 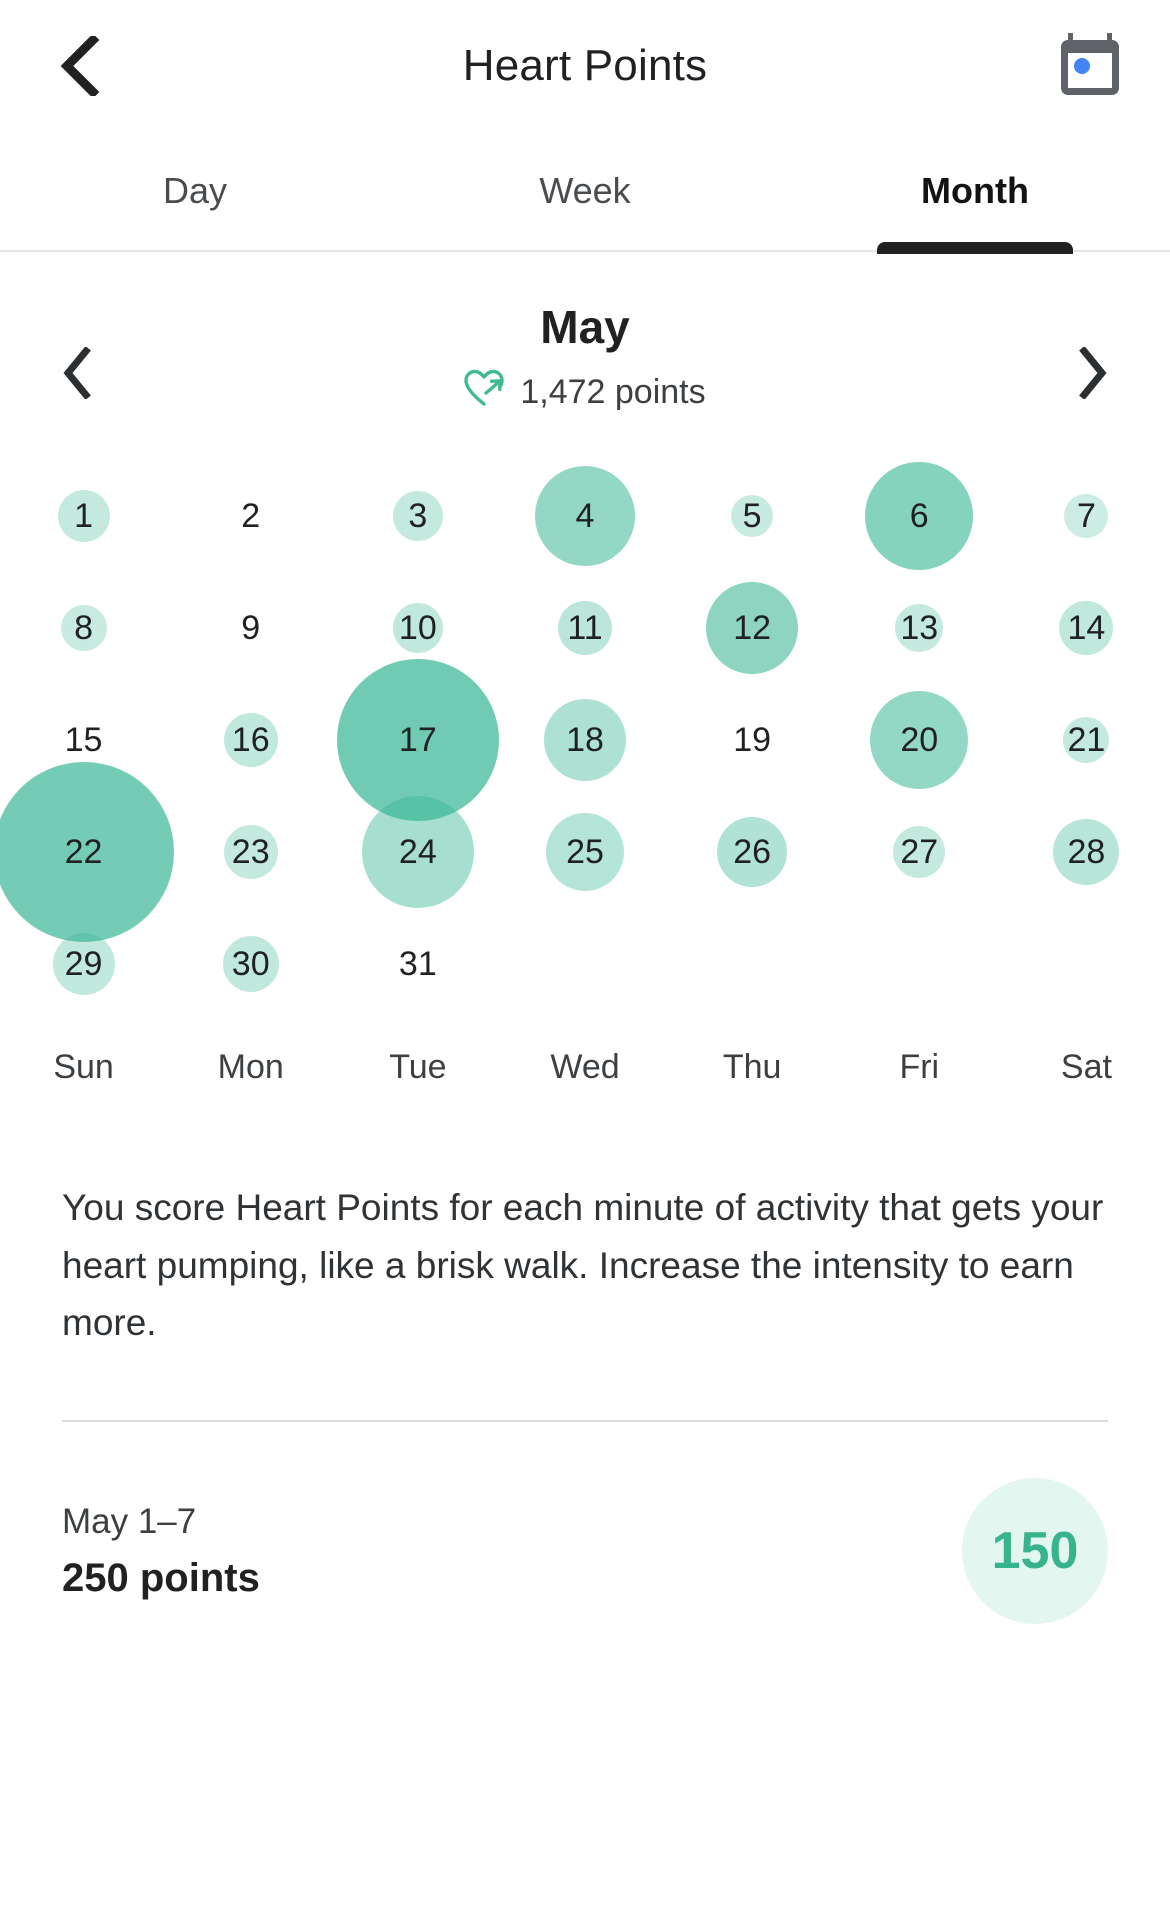 I want to click on tab-month: Month, so click(x=975, y=191).